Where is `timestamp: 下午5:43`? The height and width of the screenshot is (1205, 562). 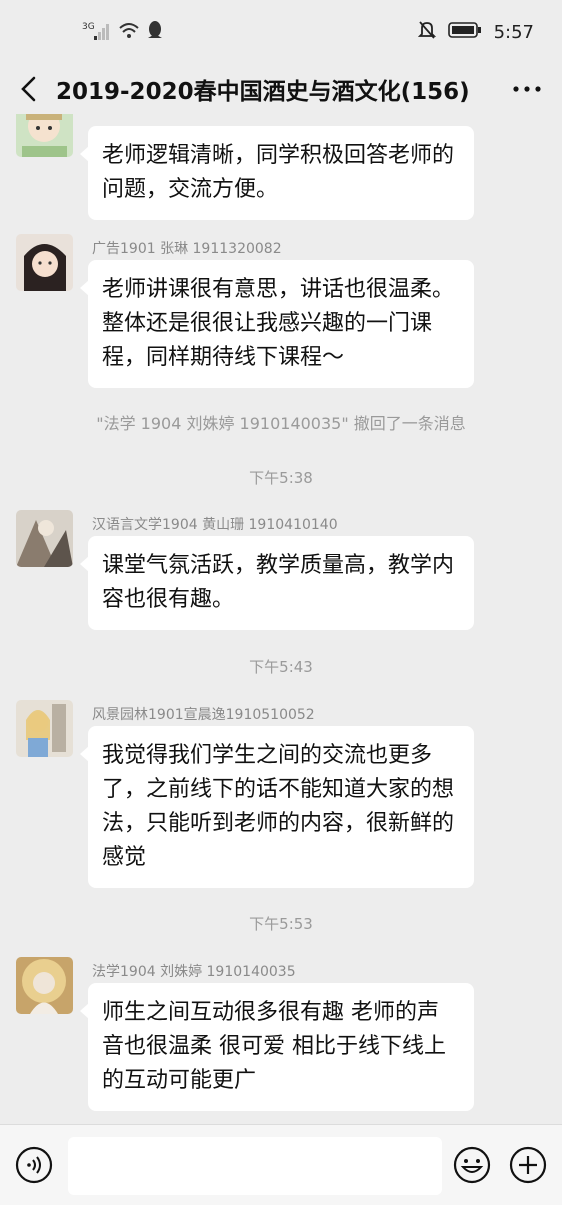
timestamp: 下午5:43 is located at coordinates (281, 667).